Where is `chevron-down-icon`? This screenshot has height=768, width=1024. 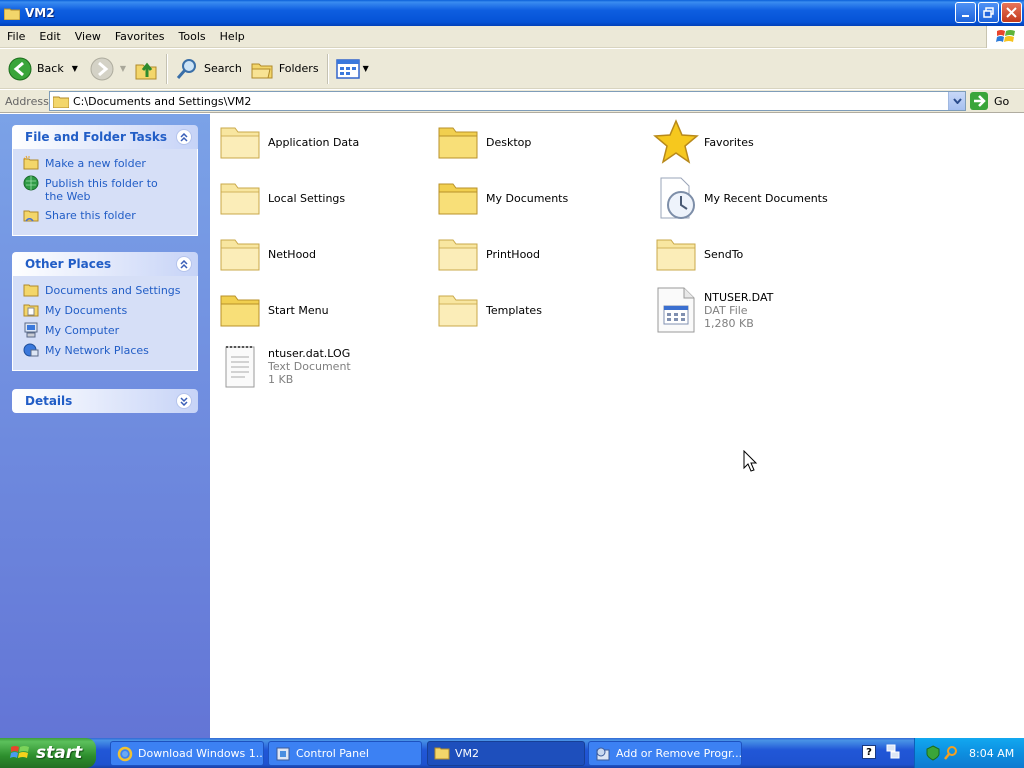 chevron-down-icon is located at coordinates (957, 101).